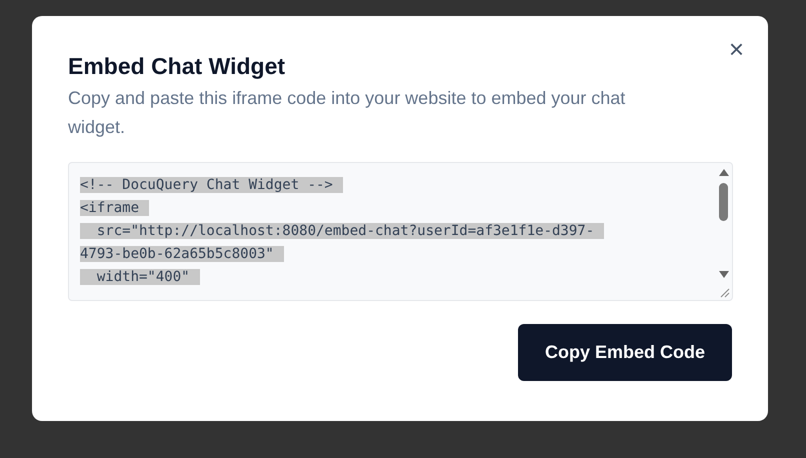 The width and height of the screenshot is (806, 458). Describe the element at coordinates (177, 66) in the screenshot. I see `dialog-title: Embed Chat Widget` at that location.